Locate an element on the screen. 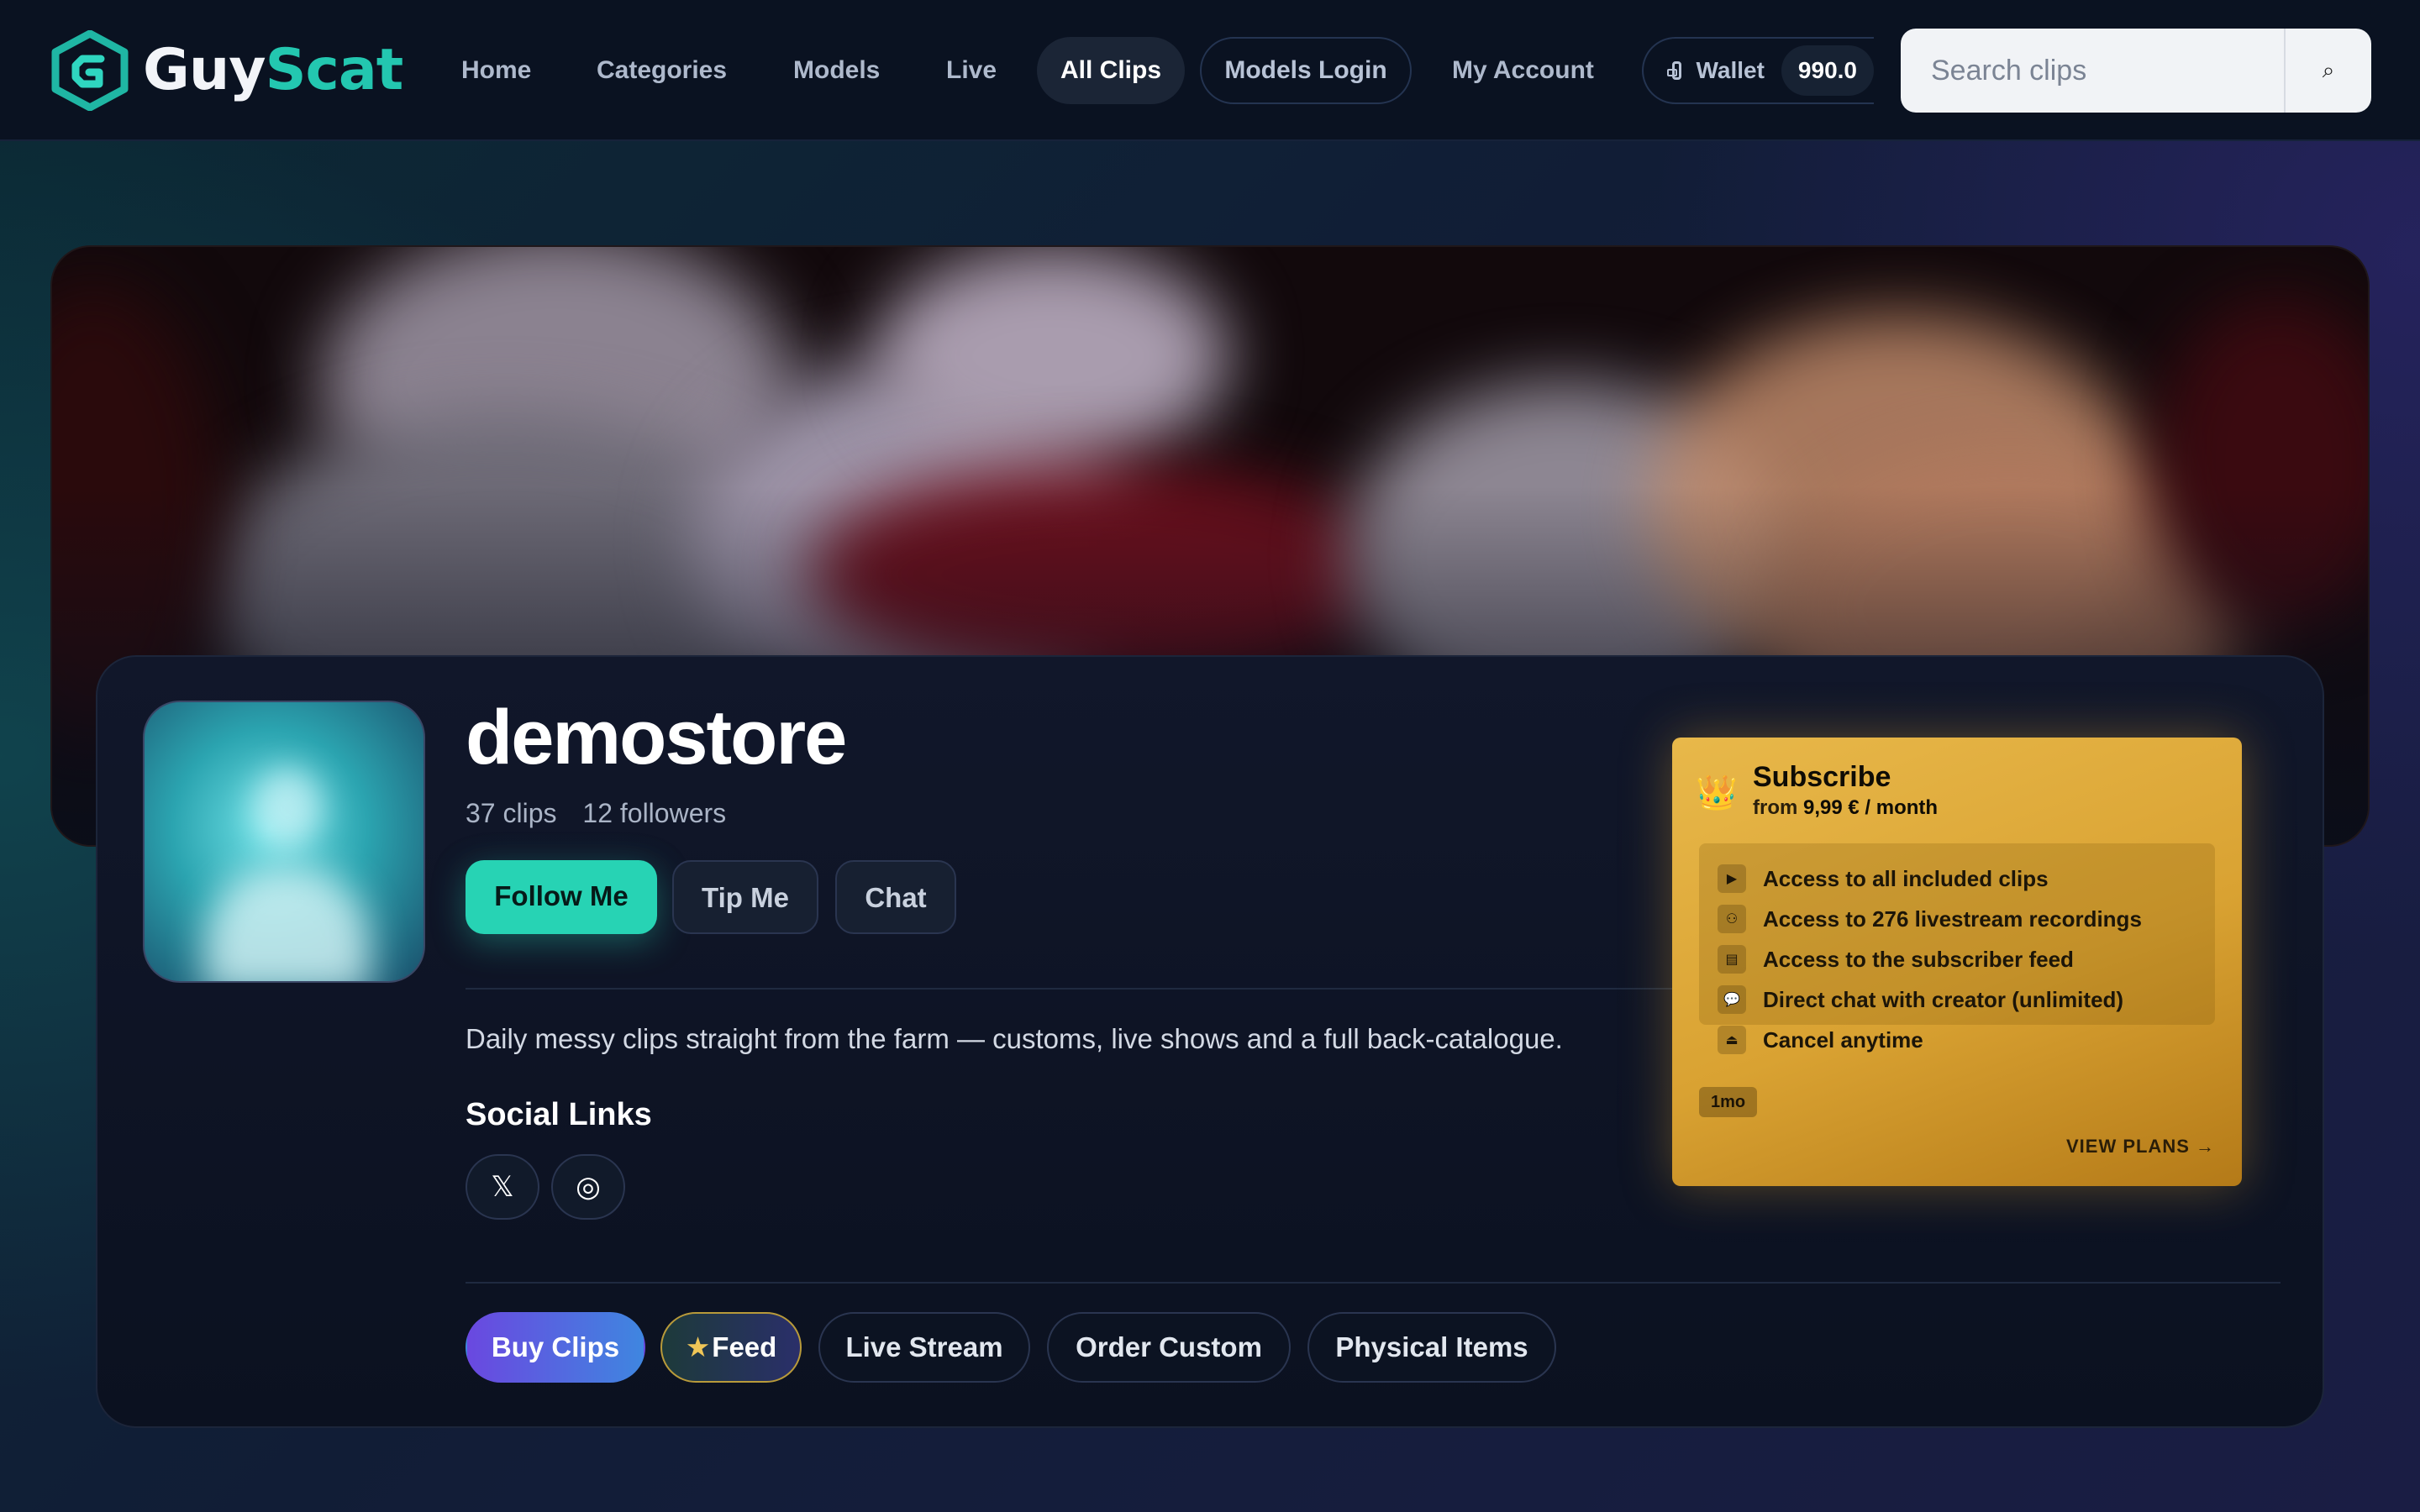  follower-count: 12 followers is located at coordinates (654, 813).